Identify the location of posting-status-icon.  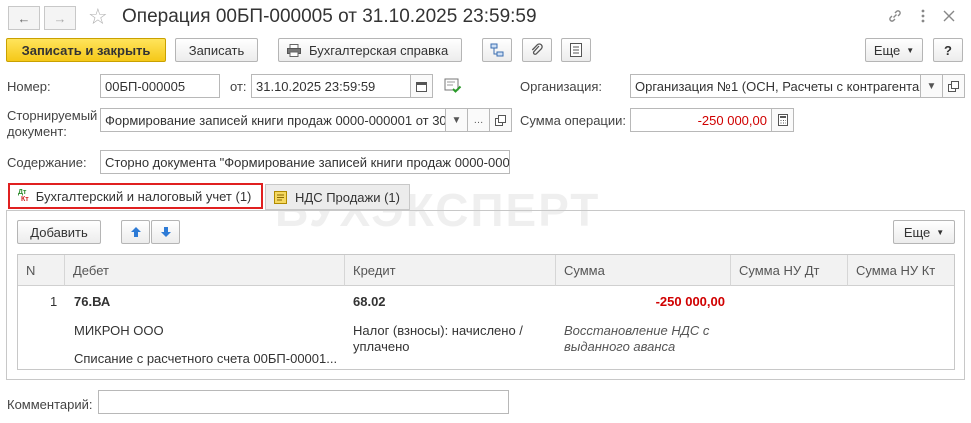
(453, 87).